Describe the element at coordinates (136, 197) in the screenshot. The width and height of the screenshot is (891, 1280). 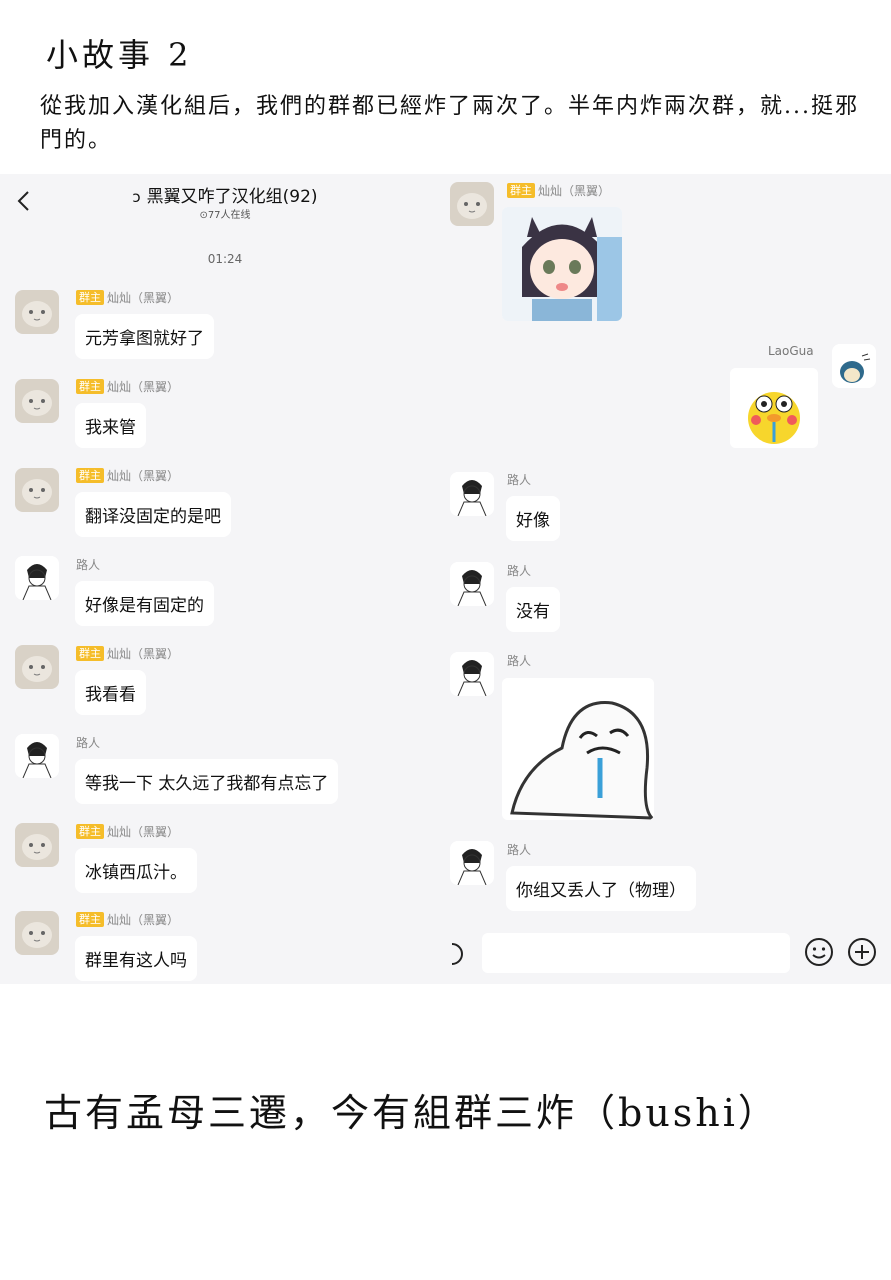
I see `chat-title-icon: ↄ` at that location.